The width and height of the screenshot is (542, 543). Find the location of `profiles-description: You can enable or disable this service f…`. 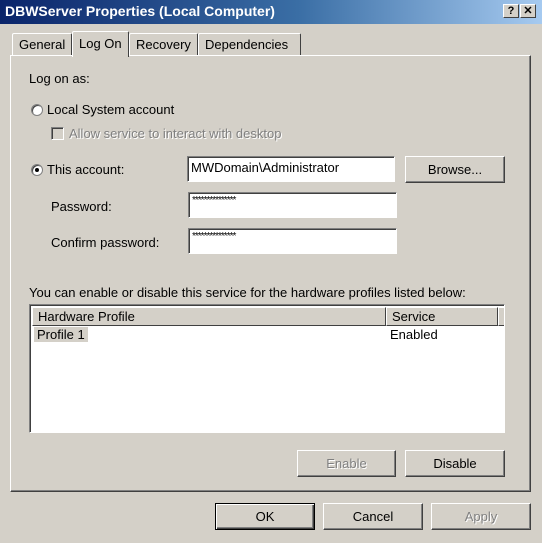

profiles-description: You can enable or disable this service f… is located at coordinates (247, 292).